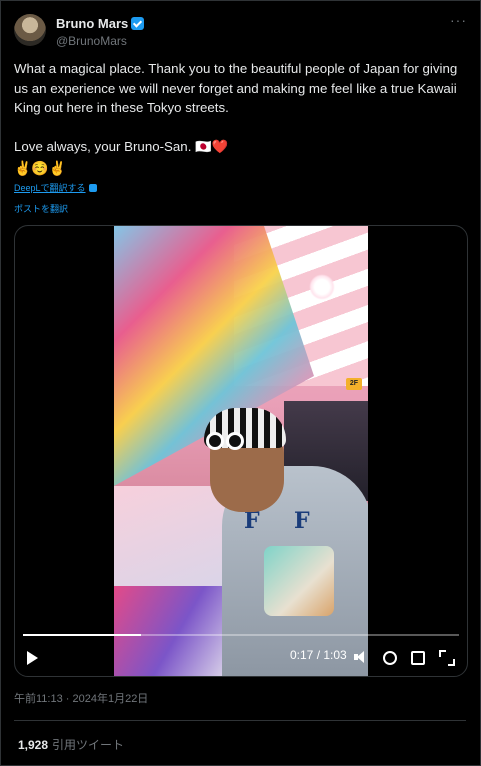  I want to click on avatar, so click(30, 30).